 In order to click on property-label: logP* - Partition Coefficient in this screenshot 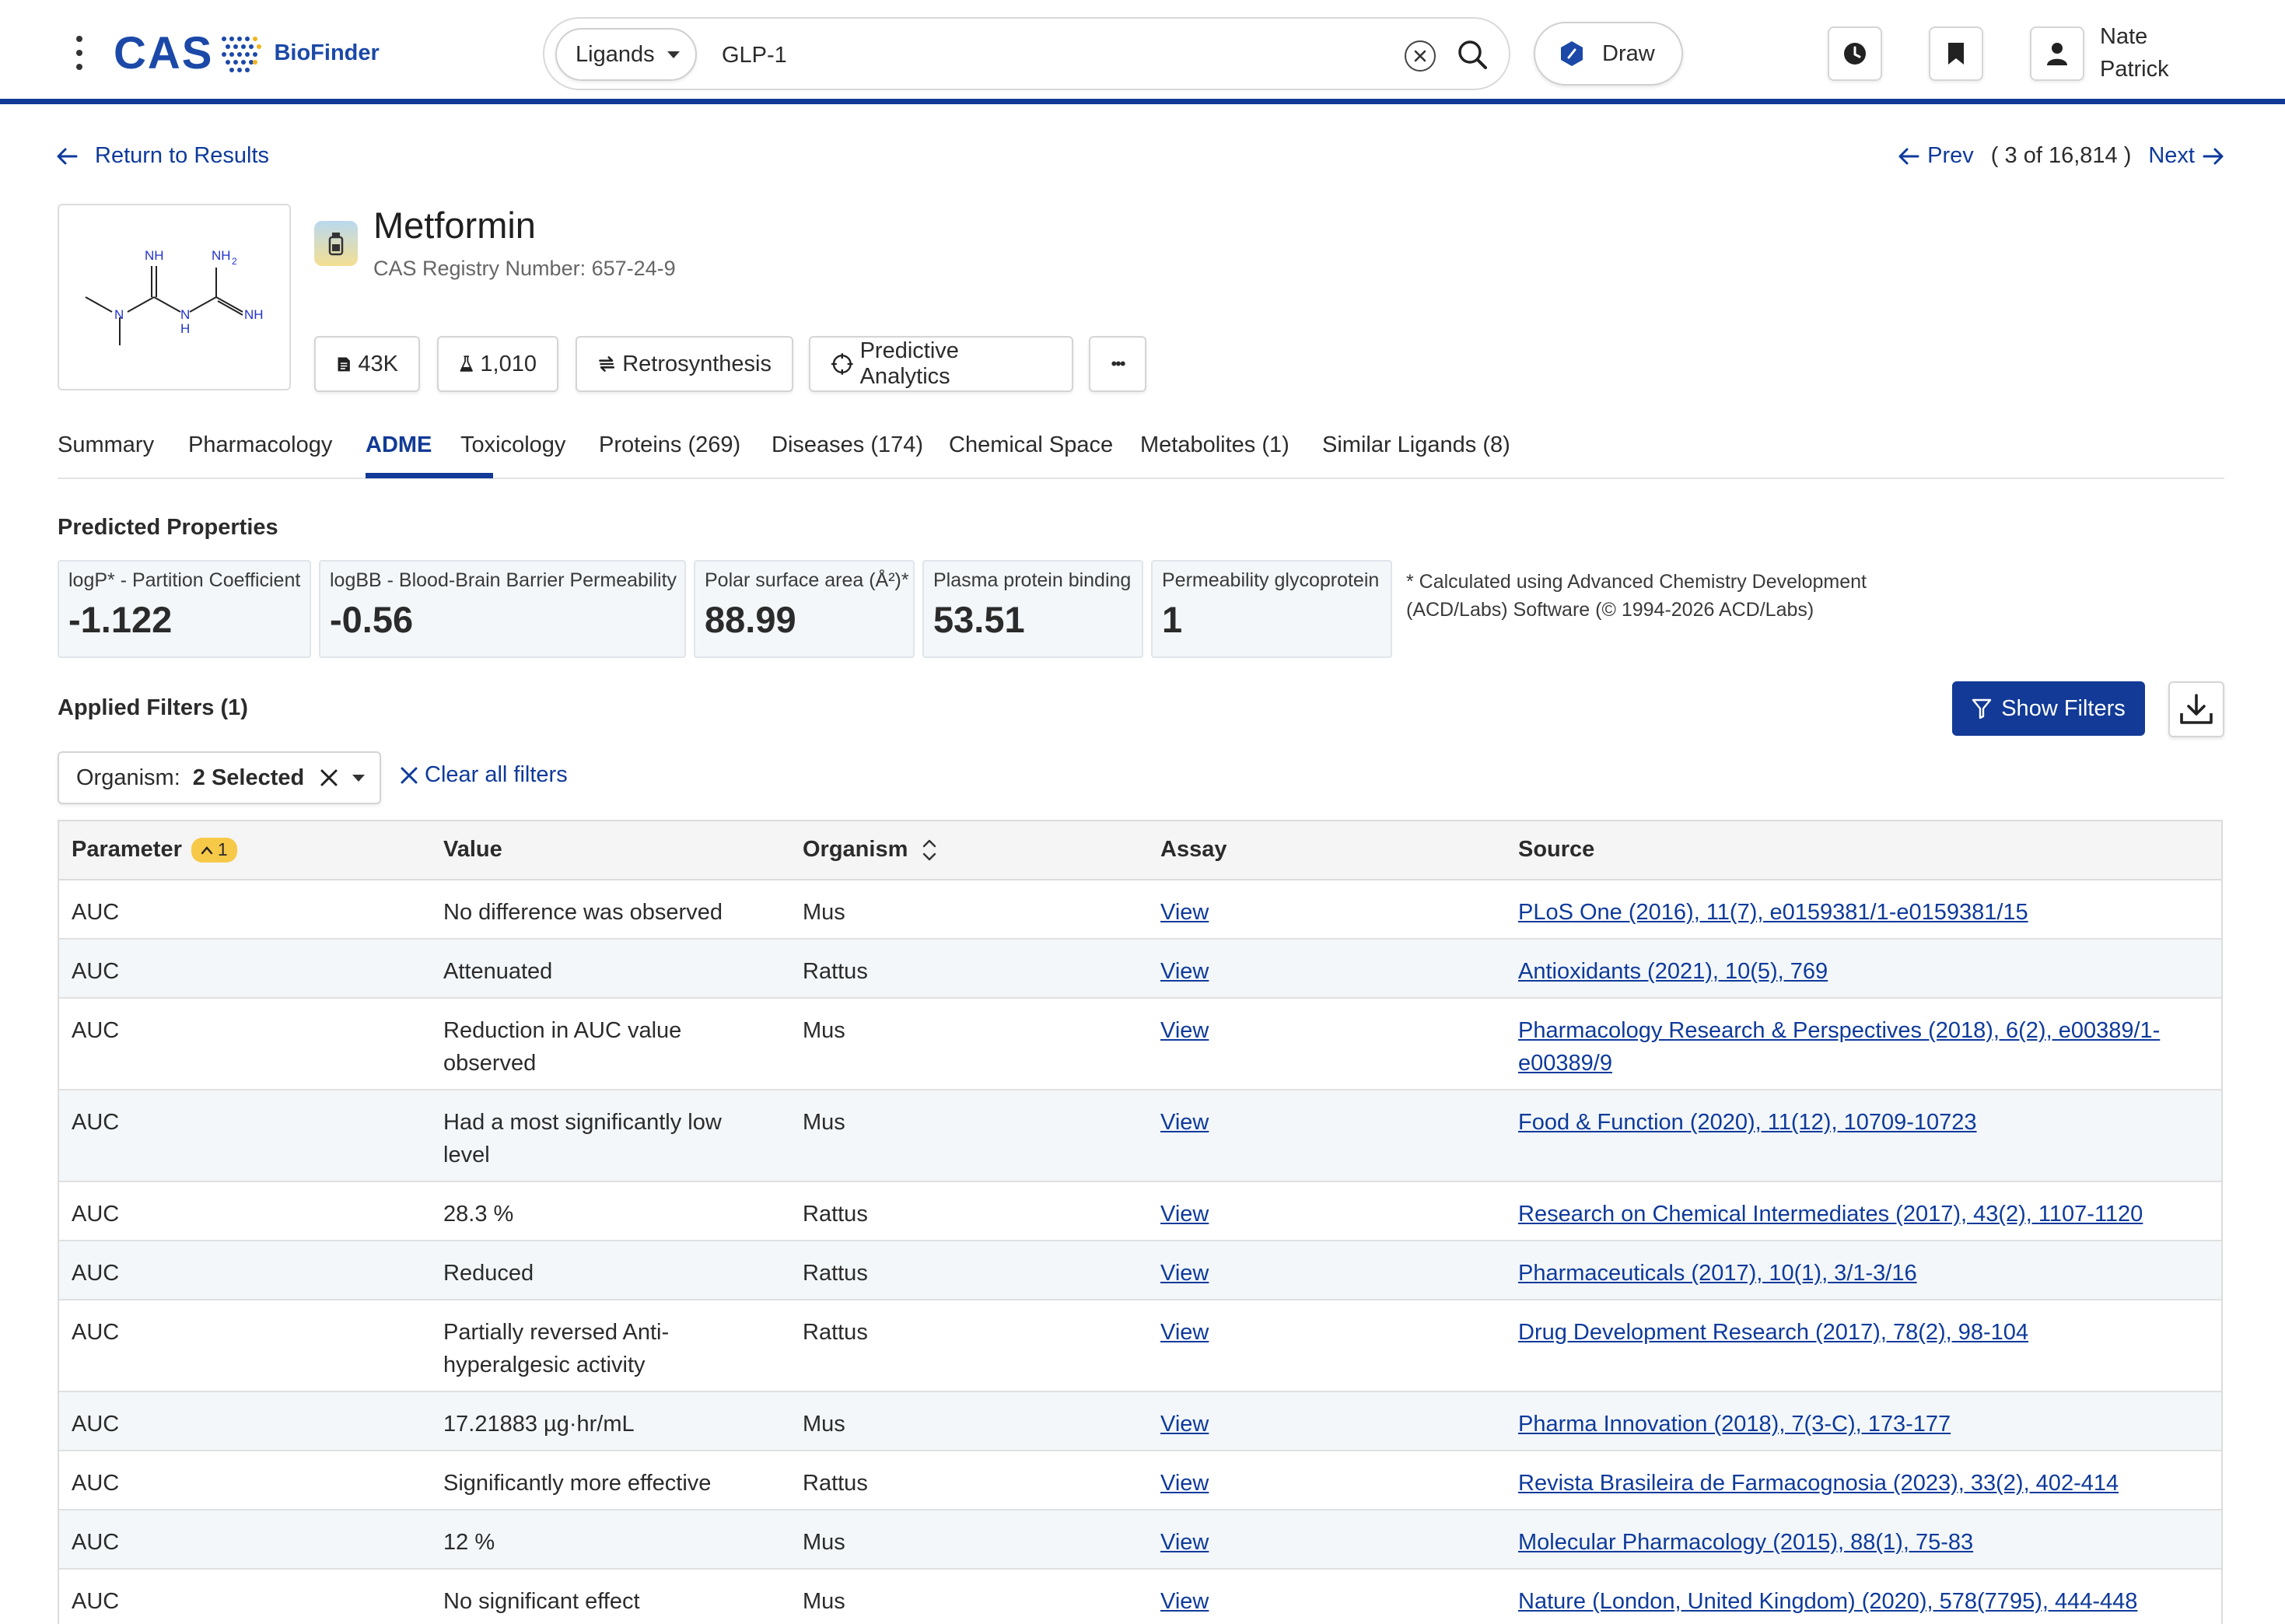, I will do `click(184, 580)`.